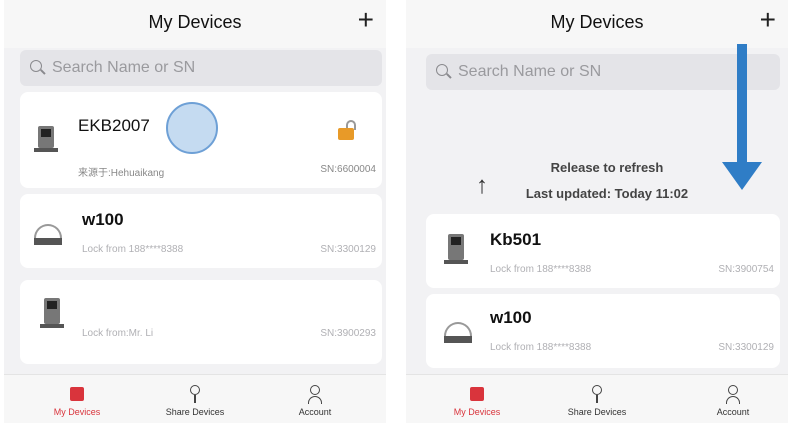  What do you see at coordinates (121, 173) in the screenshot?
I see `device-source: 来源于:Hehuaikang` at bounding box center [121, 173].